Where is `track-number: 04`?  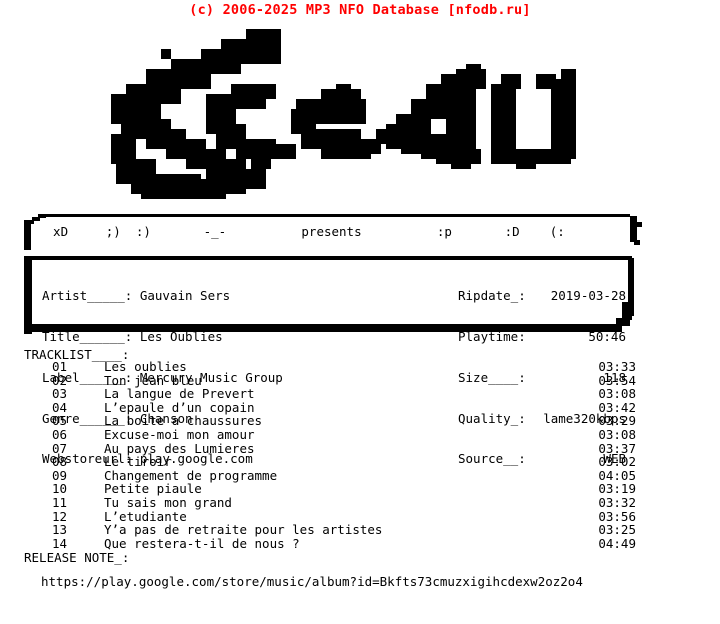
track-number: 04 is located at coordinates (60, 407).